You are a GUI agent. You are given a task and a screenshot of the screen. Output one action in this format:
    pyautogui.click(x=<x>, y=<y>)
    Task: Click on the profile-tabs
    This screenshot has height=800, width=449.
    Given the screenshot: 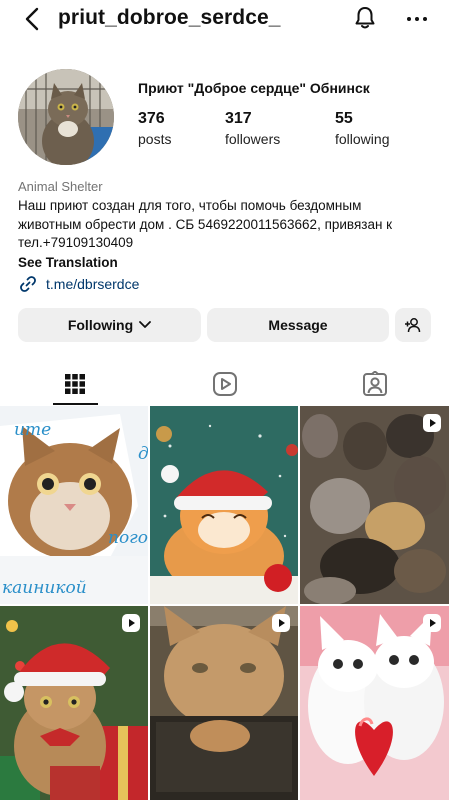 What is the action you would take?
    pyautogui.click(x=224, y=384)
    